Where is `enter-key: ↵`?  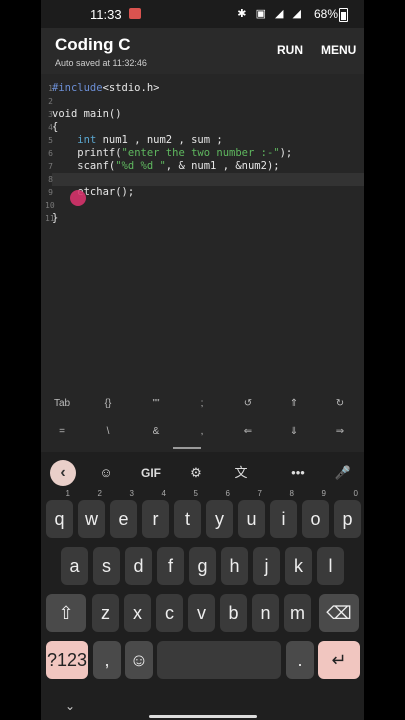
enter-key: ↵ is located at coordinates (339, 660).